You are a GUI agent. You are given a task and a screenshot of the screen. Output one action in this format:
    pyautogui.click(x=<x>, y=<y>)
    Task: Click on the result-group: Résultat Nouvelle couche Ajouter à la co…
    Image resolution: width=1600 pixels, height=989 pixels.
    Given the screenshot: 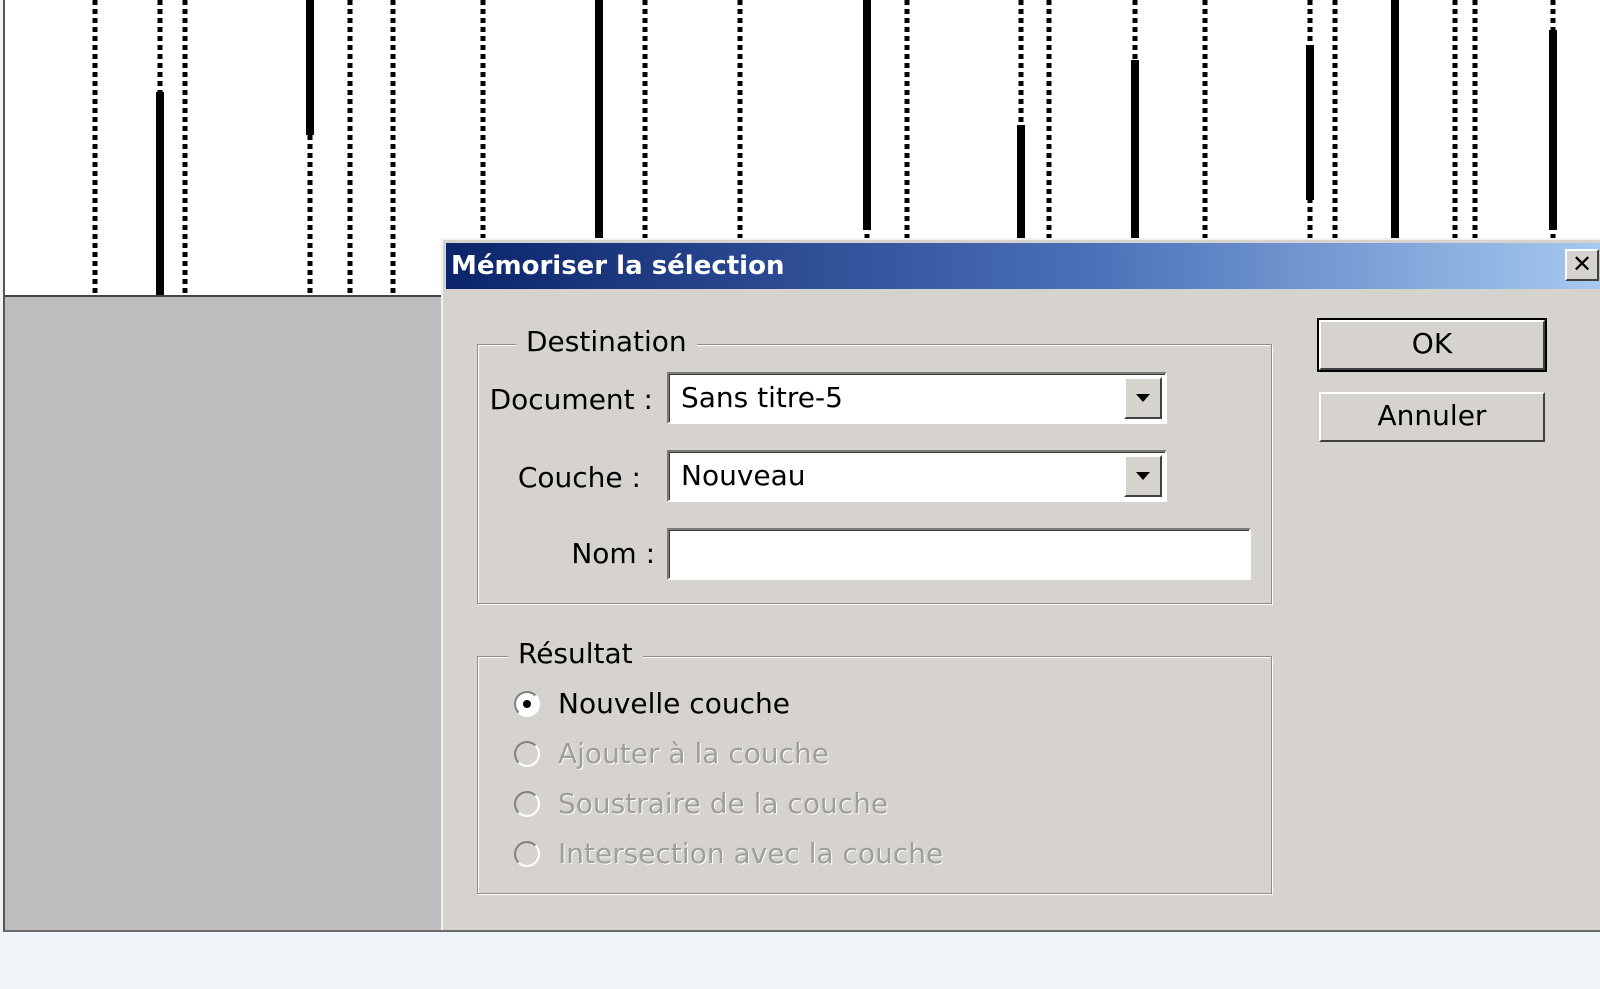 What is the action you would take?
    pyautogui.click(x=874, y=765)
    